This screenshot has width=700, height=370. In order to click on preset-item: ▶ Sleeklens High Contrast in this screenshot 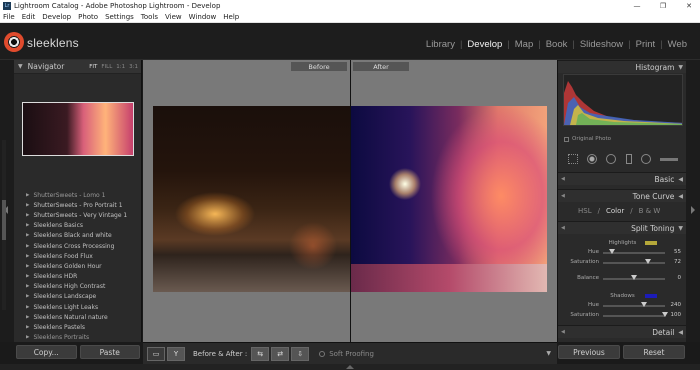, I will do `click(78, 287)`.